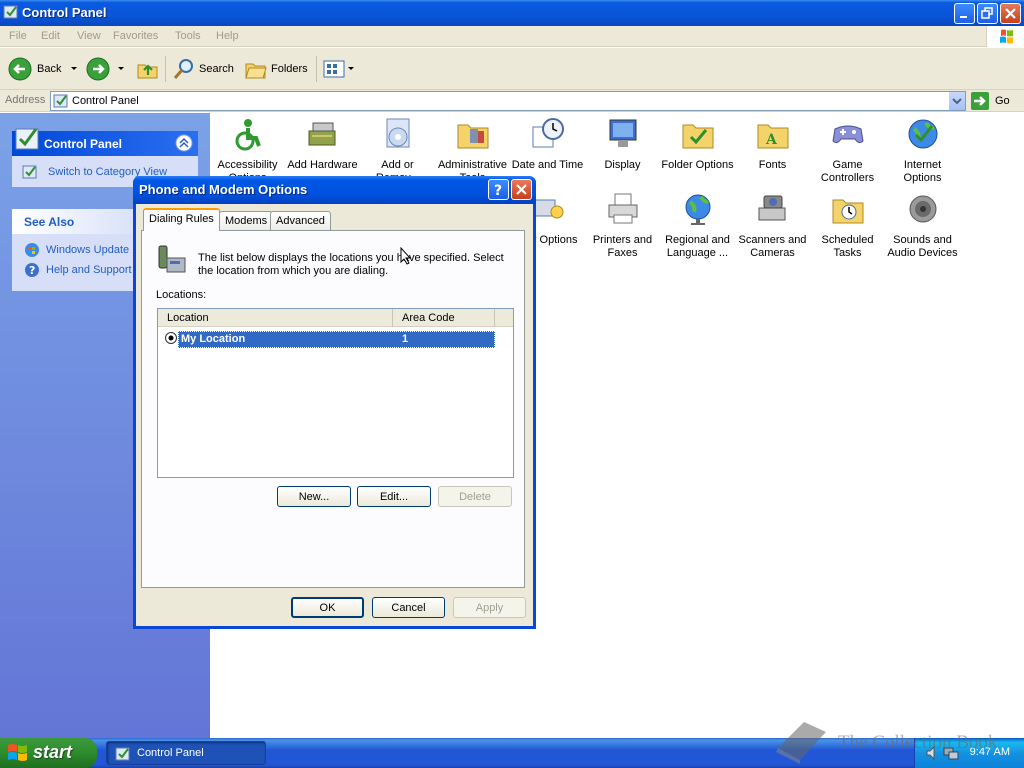  I want to click on cp-item-folder-options: Folder Options, so click(697, 144).